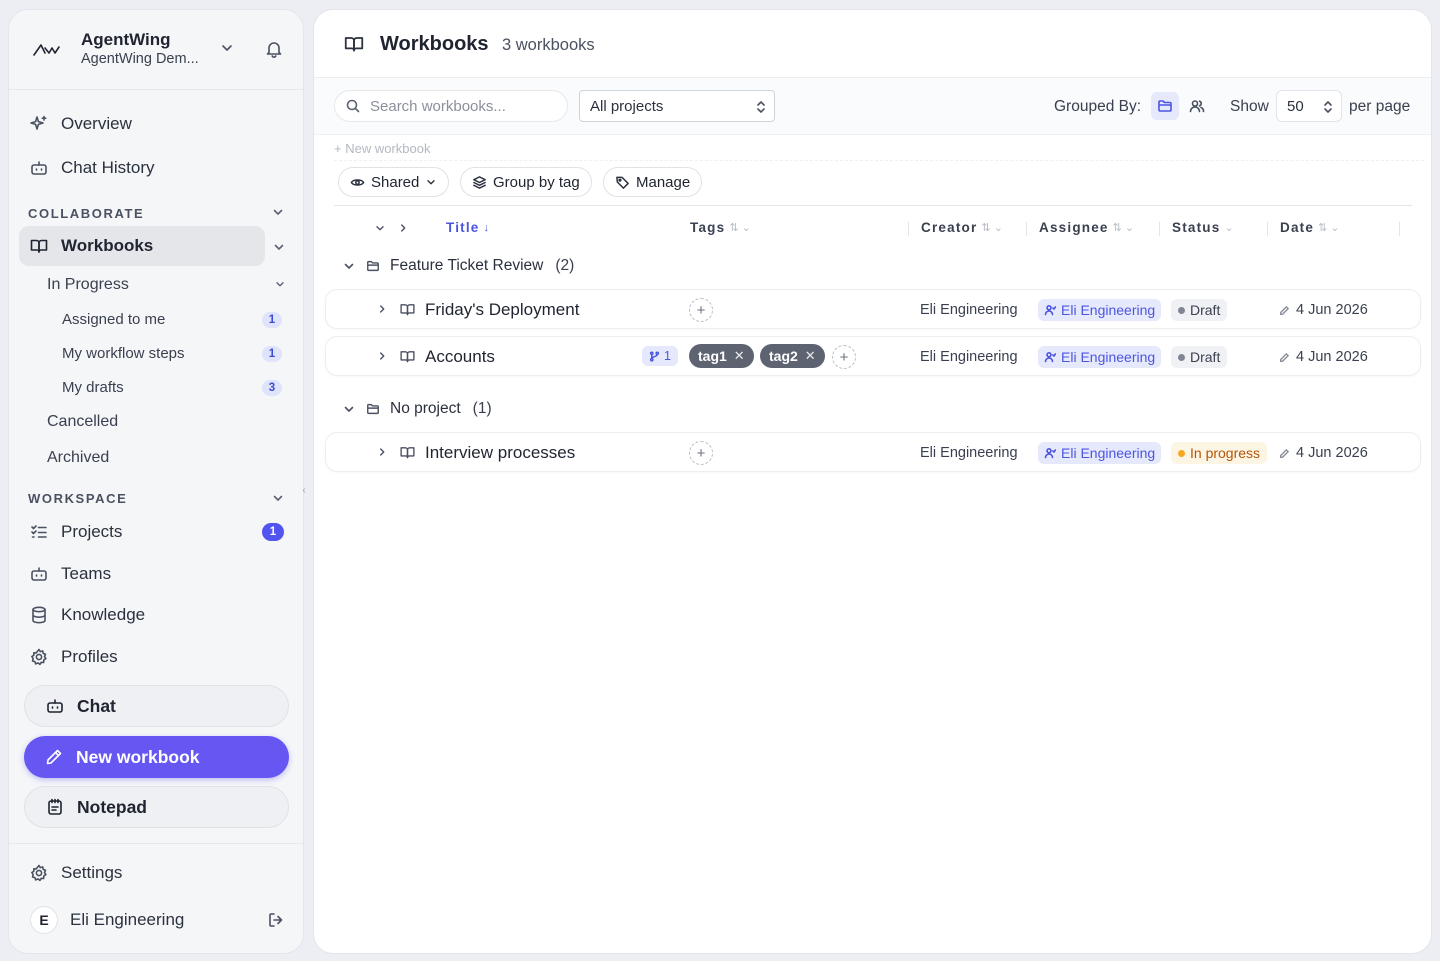 The height and width of the screenshot is (961, 1440). What do you see at coordinates (86, 213) in the screenshot?
I see `section-collaborate: COLLABORATE` at bounding box center [86, 213].